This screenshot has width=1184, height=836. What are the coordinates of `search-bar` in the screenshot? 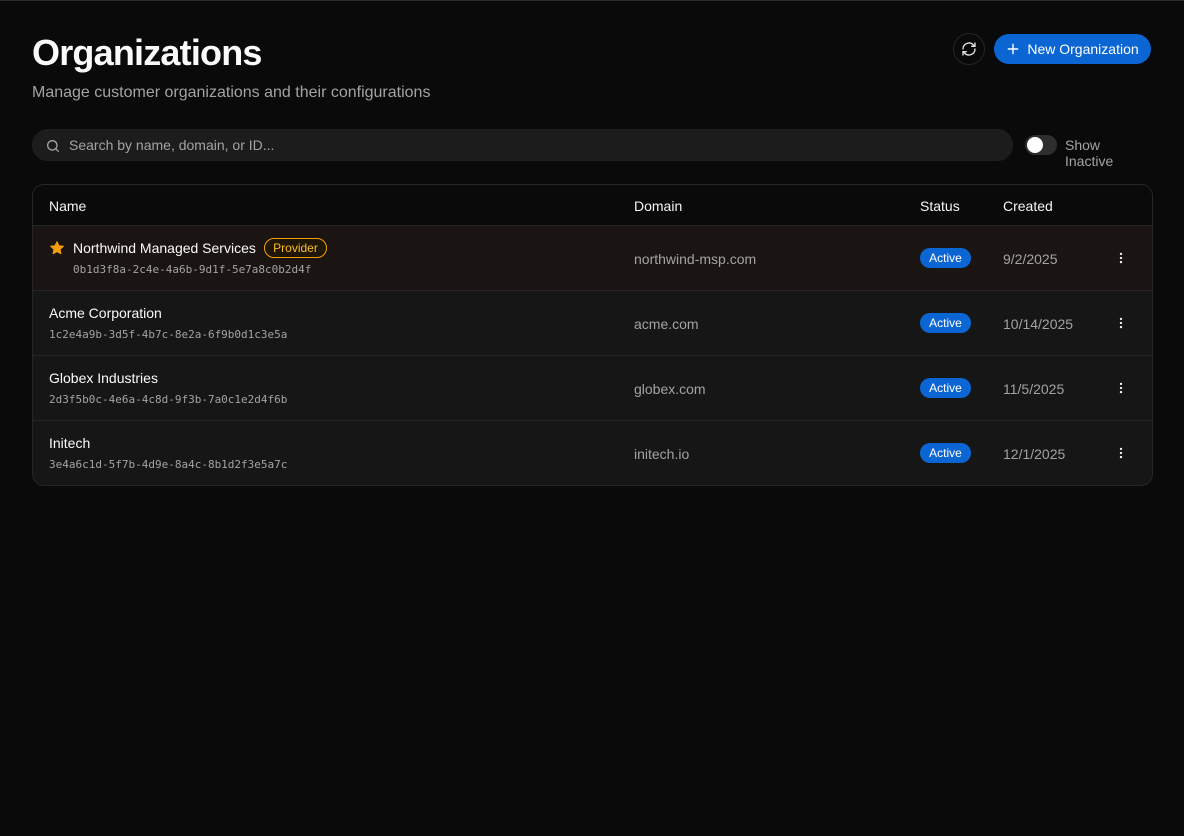 It's located at (522, 145).